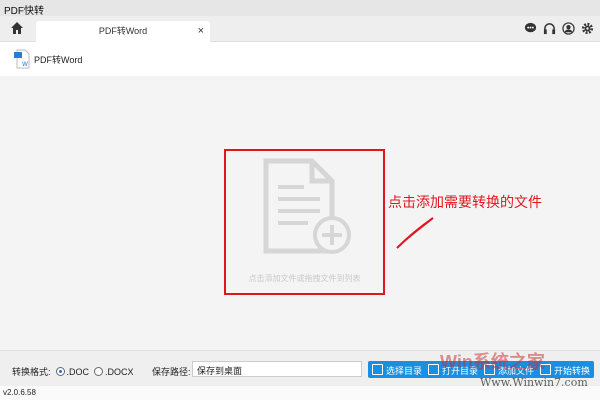 Image resolution: width=600 pixels, height=400 pixels. What do you see at coordinates (171, 372) in the screenshot?
I see `save-path-label: 保存路径:` at bounding box center [171, 372].